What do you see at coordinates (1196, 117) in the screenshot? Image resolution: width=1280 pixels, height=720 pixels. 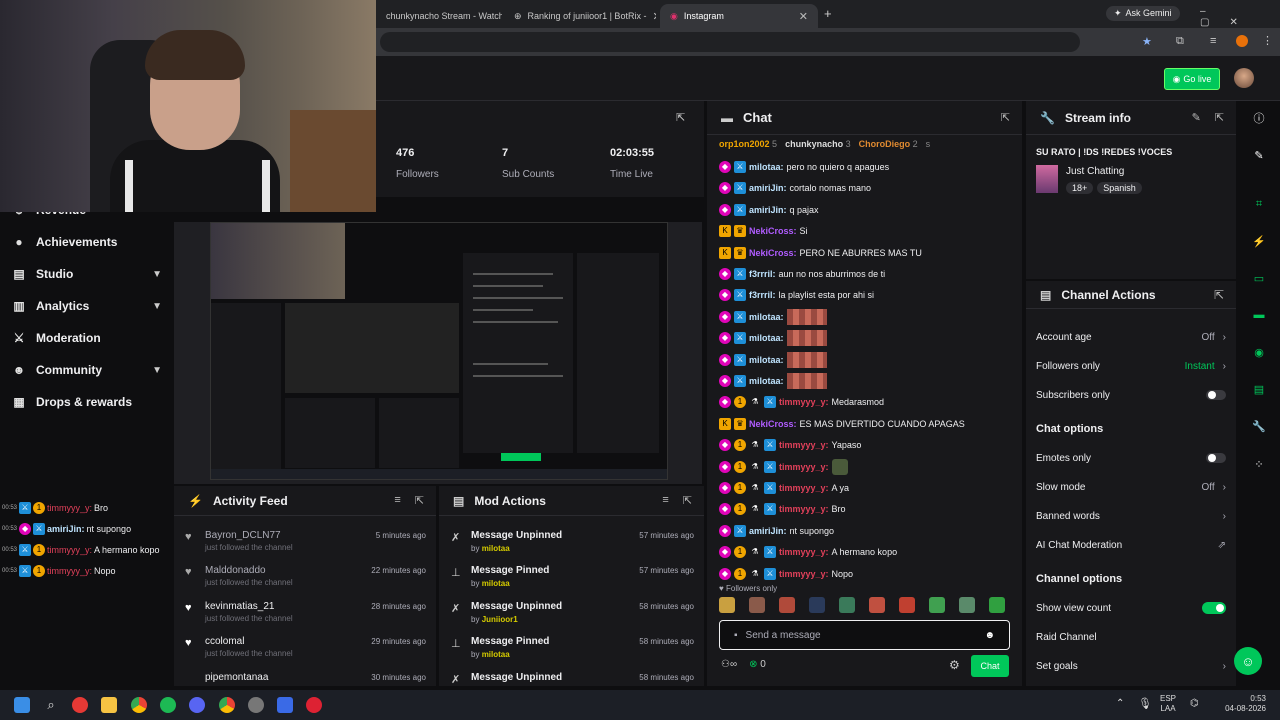 I see `edit-icon: ✎` at bounding box center [1196, 117].